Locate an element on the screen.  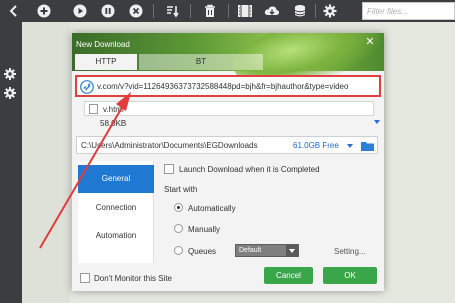
queue-select-value: Default is located at coordinates (250, 250).